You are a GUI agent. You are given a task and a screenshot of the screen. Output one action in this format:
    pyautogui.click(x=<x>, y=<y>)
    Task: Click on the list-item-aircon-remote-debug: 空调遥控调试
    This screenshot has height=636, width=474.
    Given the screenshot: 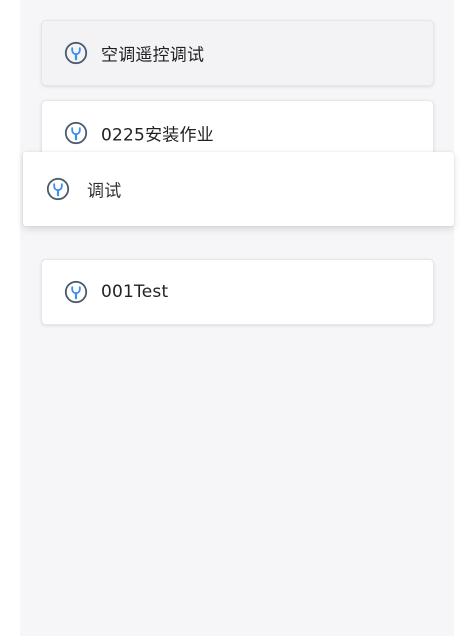 What is the action you would take?
    pyautogui.click(x=237, y=53)
    